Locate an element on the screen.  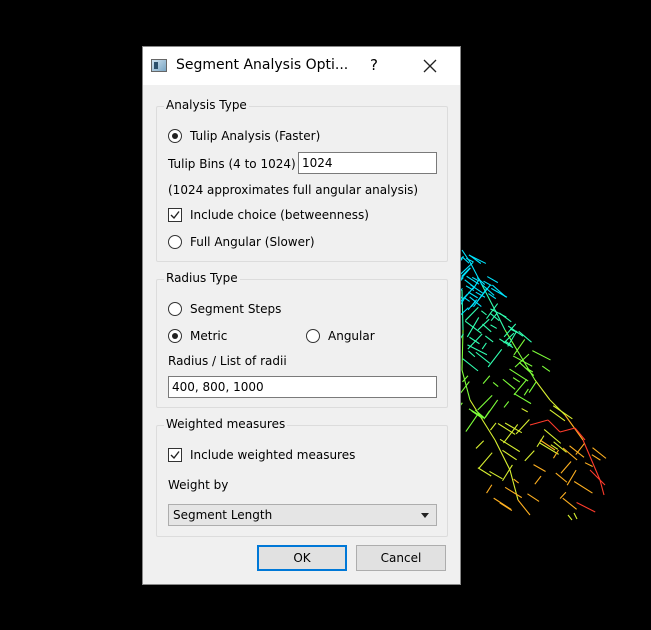
include-weighted-checkbox is located at coordinates (175, 455).